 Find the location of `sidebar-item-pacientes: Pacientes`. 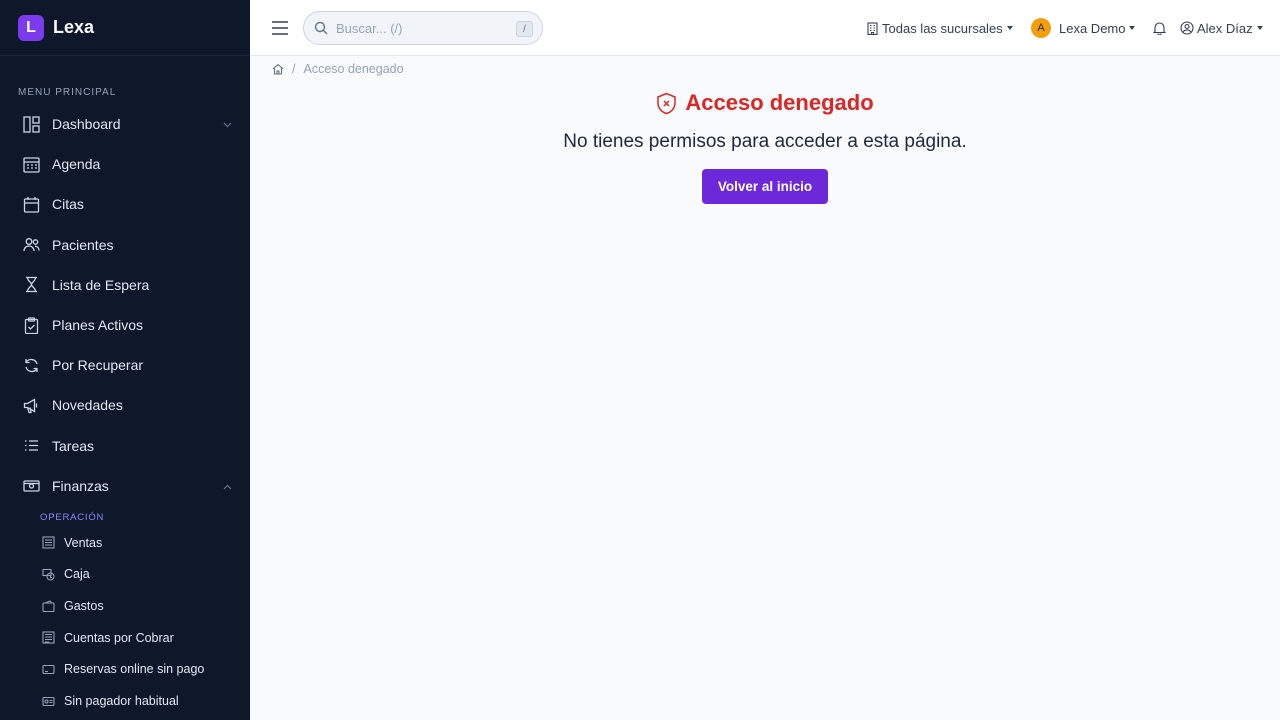

sidebar-item-pacientes: Pacientes is located at coordinates (125, 245).